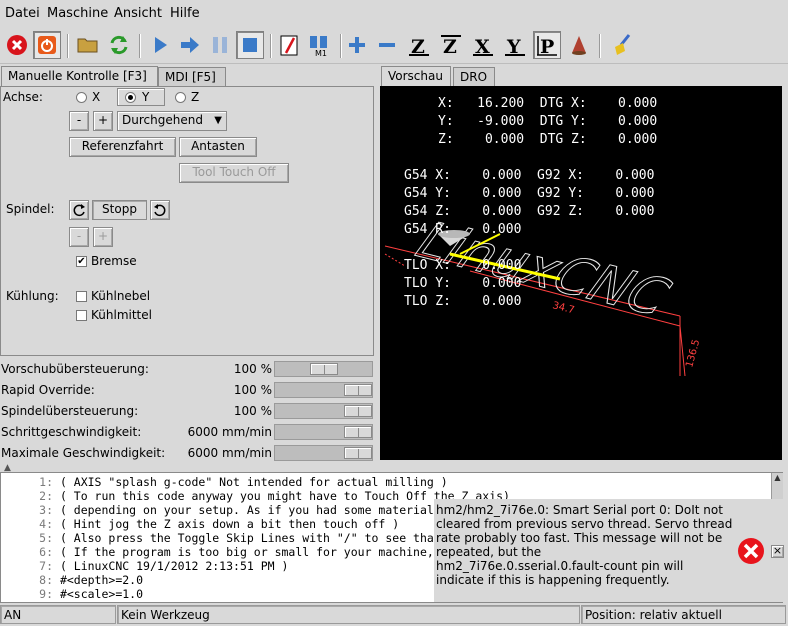 The image size is (788, 626). What do you see at coordinates (70, 411) in the screenshot?
I see `override-label: Spindelübersteuerung:` at bounding box center [70, 411].